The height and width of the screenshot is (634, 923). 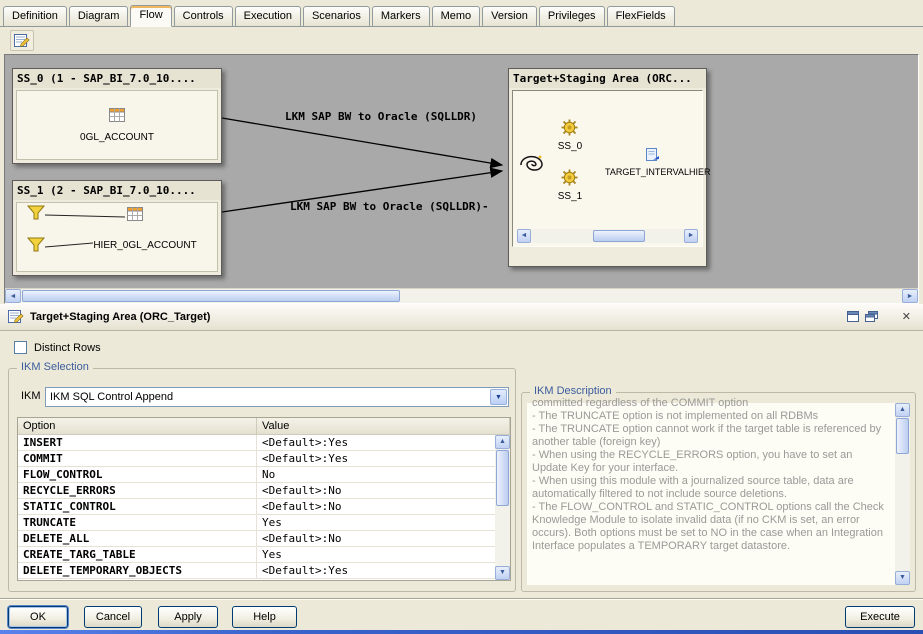 I want to click on button-bar-separator, so click(x=461, y=599).